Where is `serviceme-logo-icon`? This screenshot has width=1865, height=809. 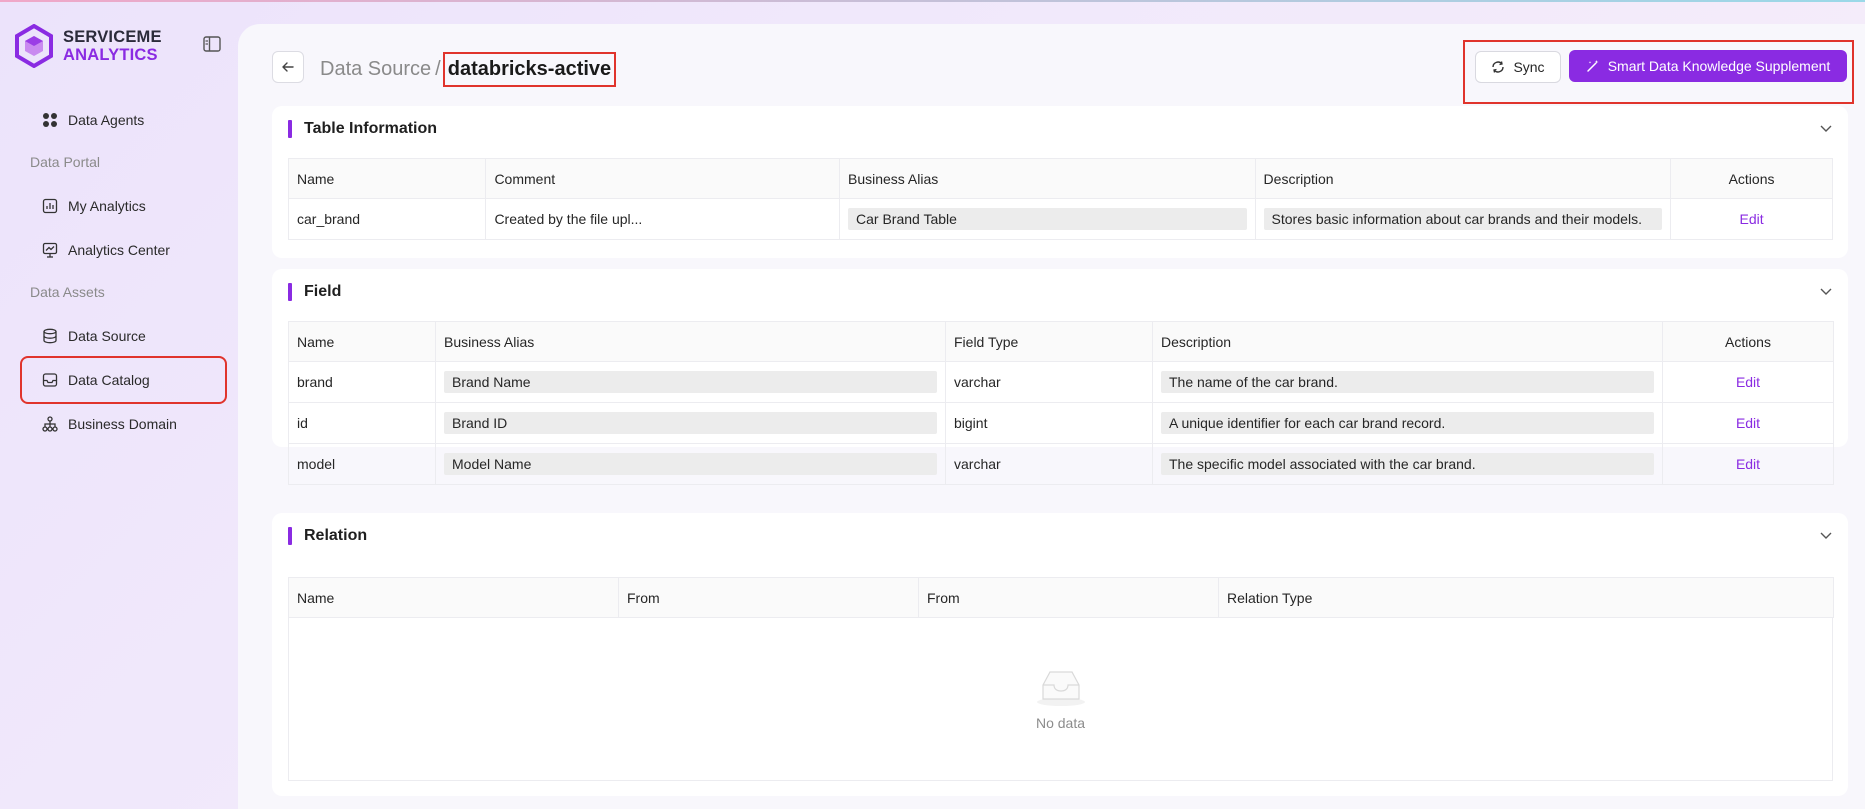
serviceme-logo-icon is located at coordinates (34, 46).